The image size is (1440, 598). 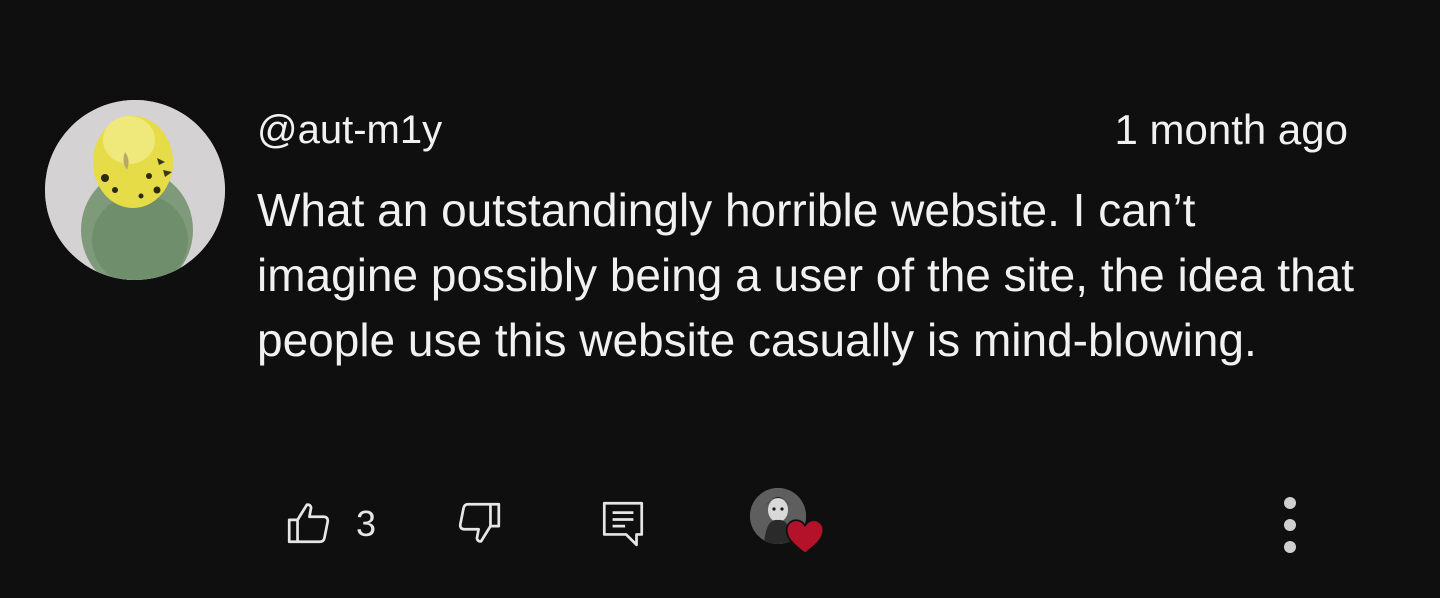 I want to click on dislike-button, so click(x=479, y=523).